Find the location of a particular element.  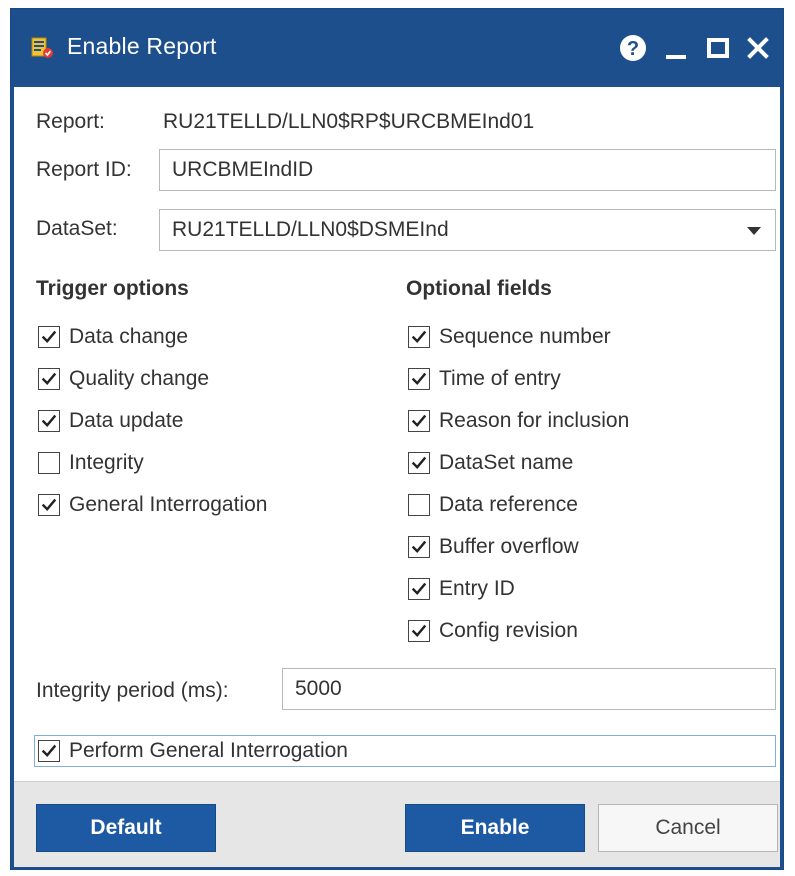

maximize-icon is located at coordinates (718, 48).